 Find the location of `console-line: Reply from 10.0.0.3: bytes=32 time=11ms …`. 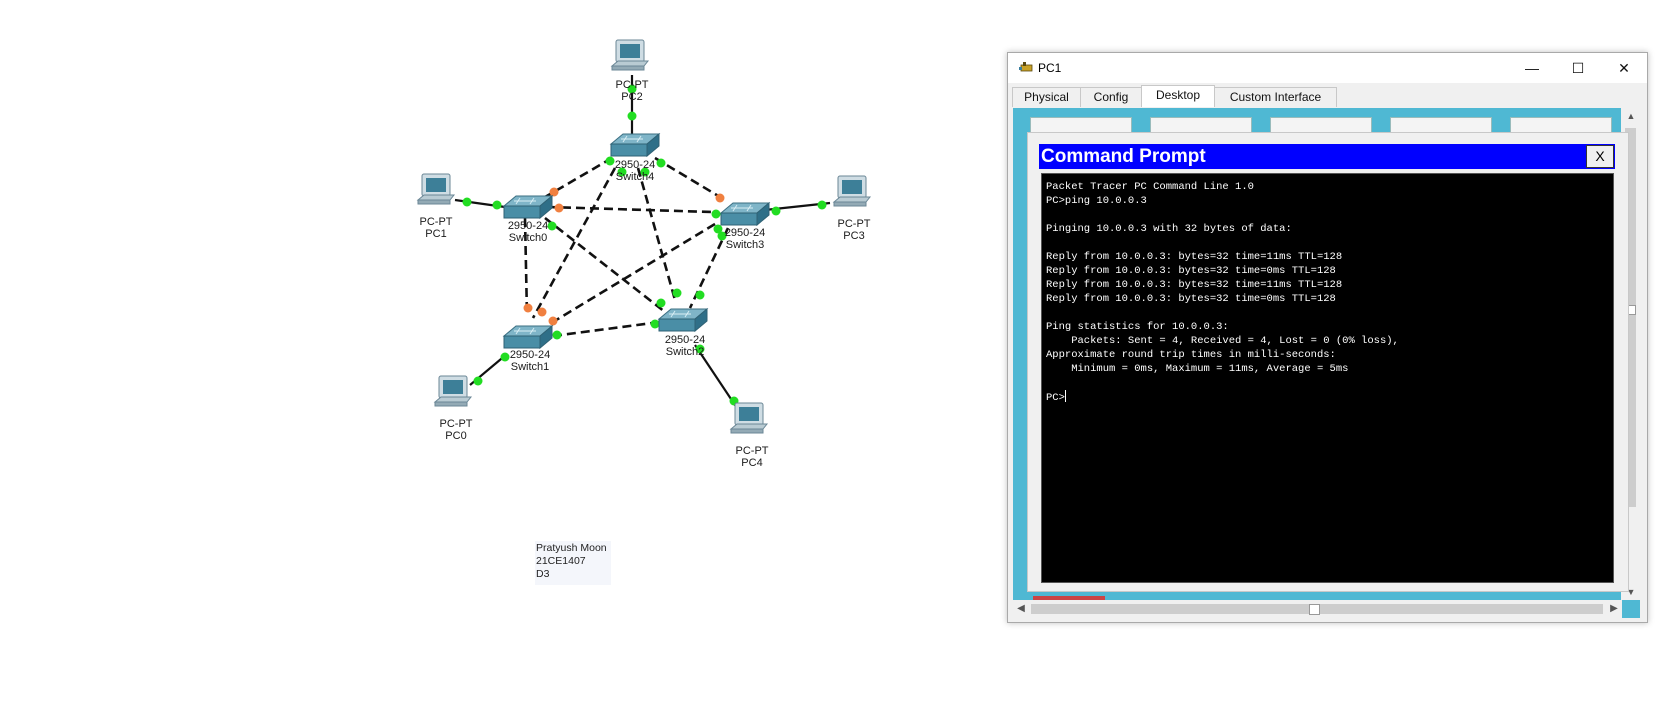

console-line: Reply from 10.0.0.3: bytes=32 time=11ms … is located at coordinates (1194, 285).